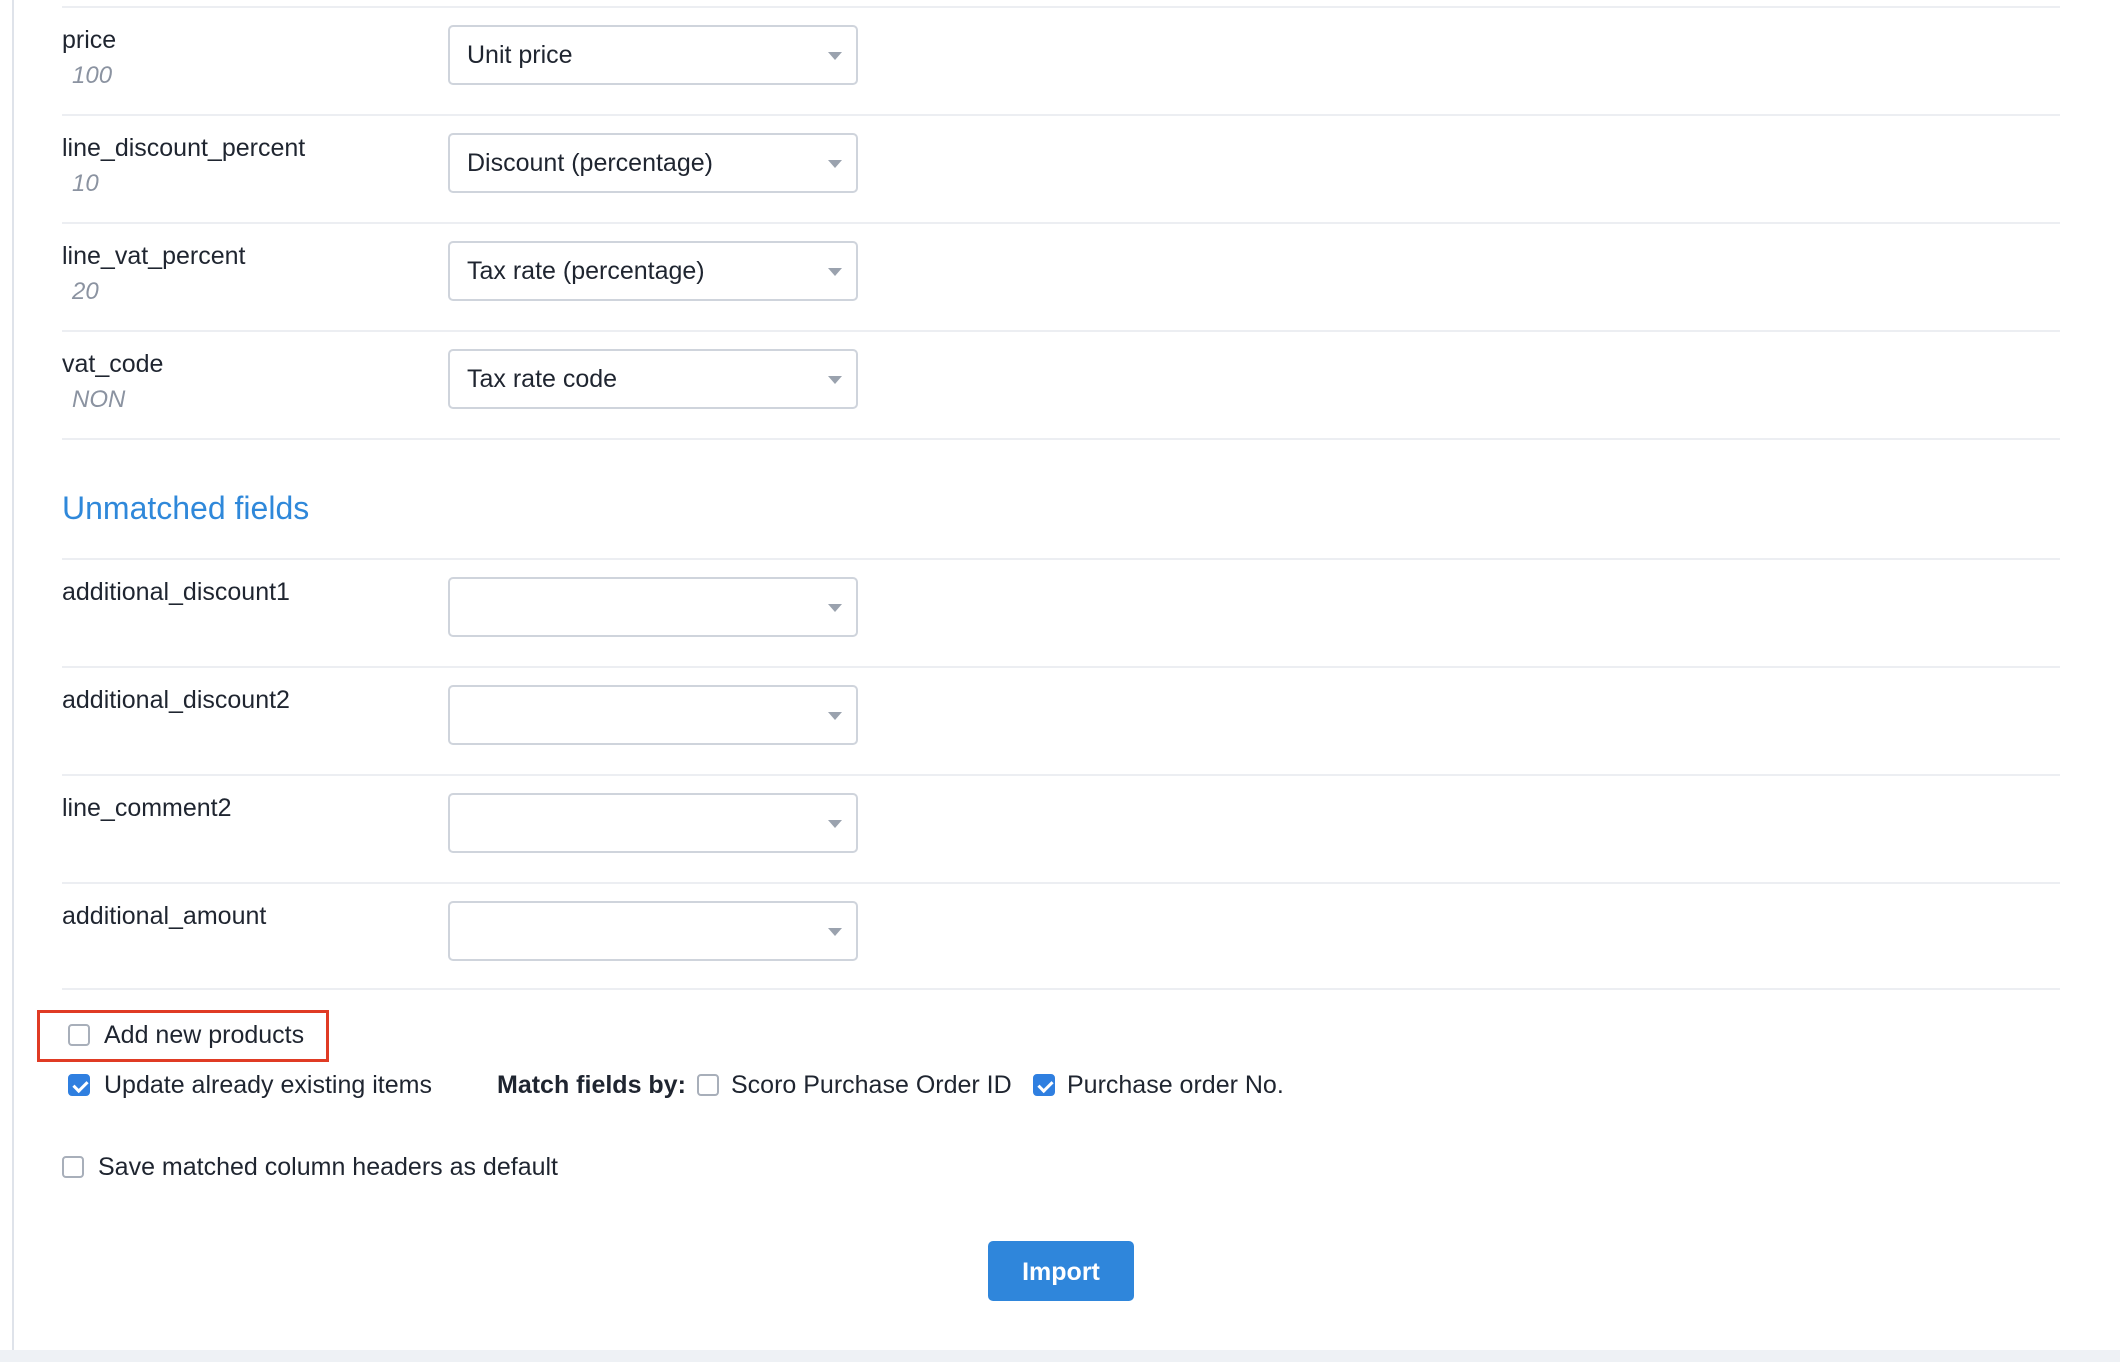 The width and height of the screenshot is (2120, 1362). What do you see at coordinates (204, 1035) in the screenshot?
I see `add-new-products-label: Add new products` at bounding box center [204, 1035].